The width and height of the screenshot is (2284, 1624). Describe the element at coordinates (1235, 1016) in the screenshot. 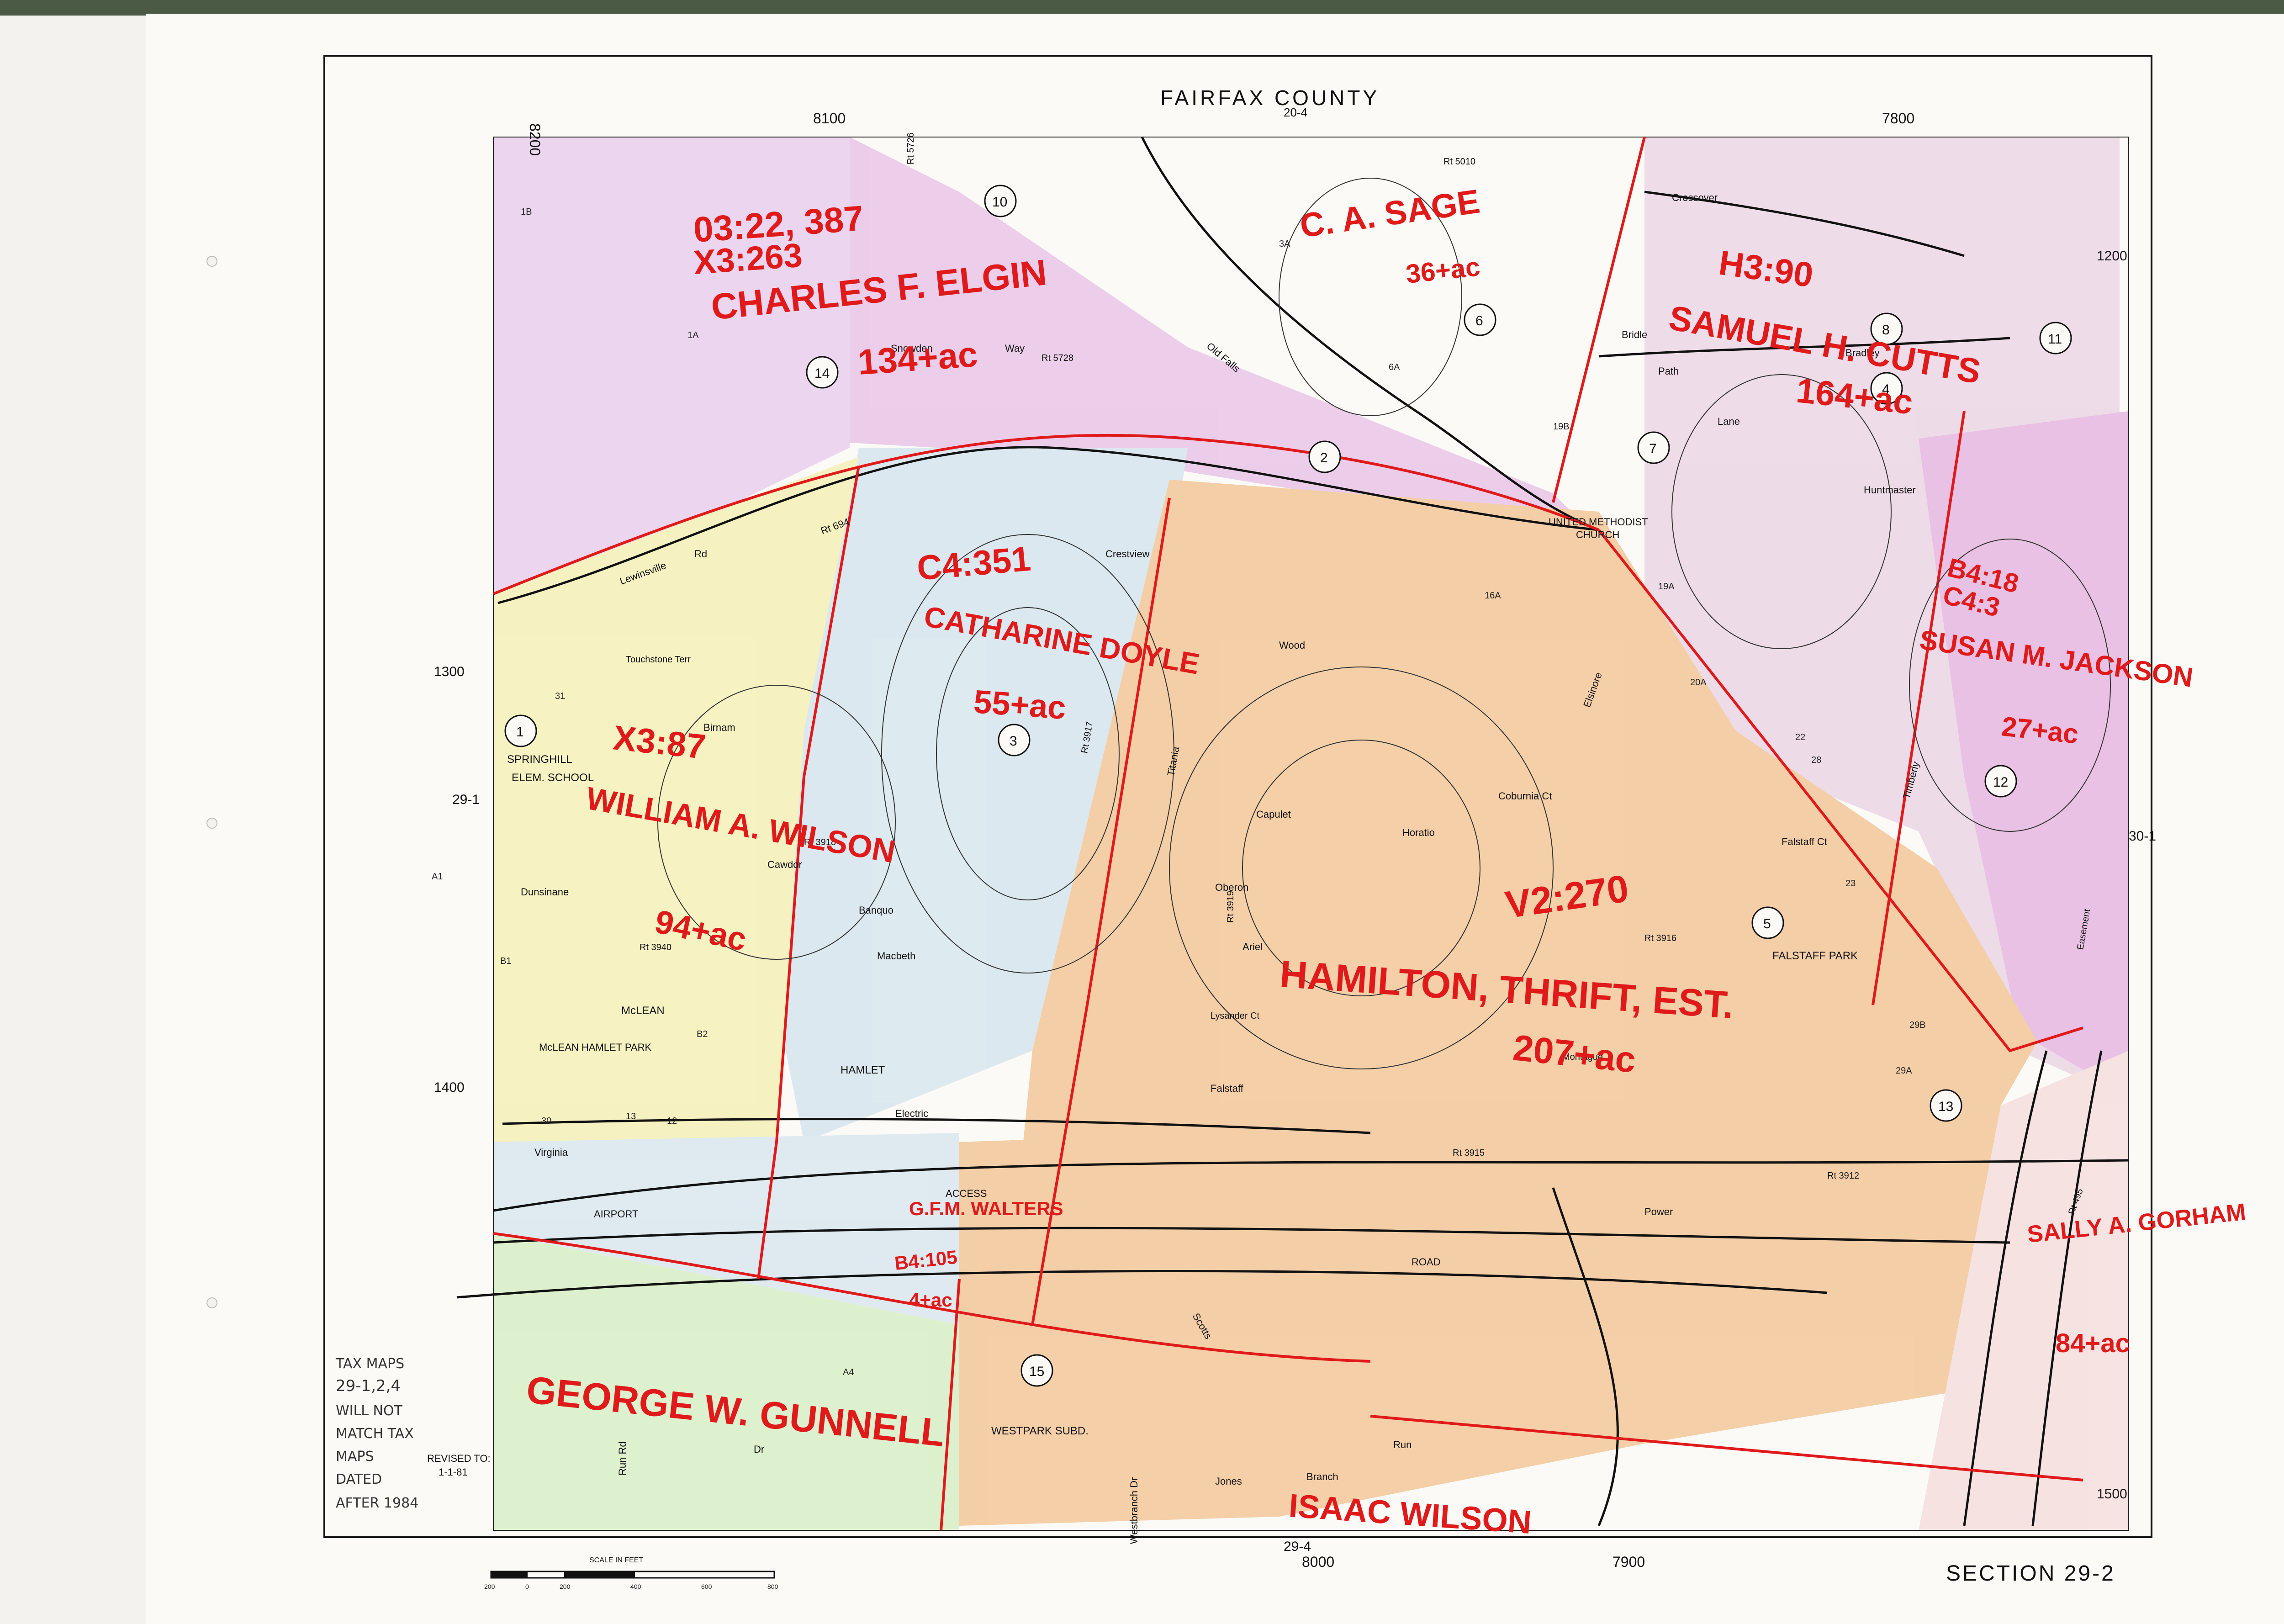

I see `lysander-label: Lysander Ct` at that location.